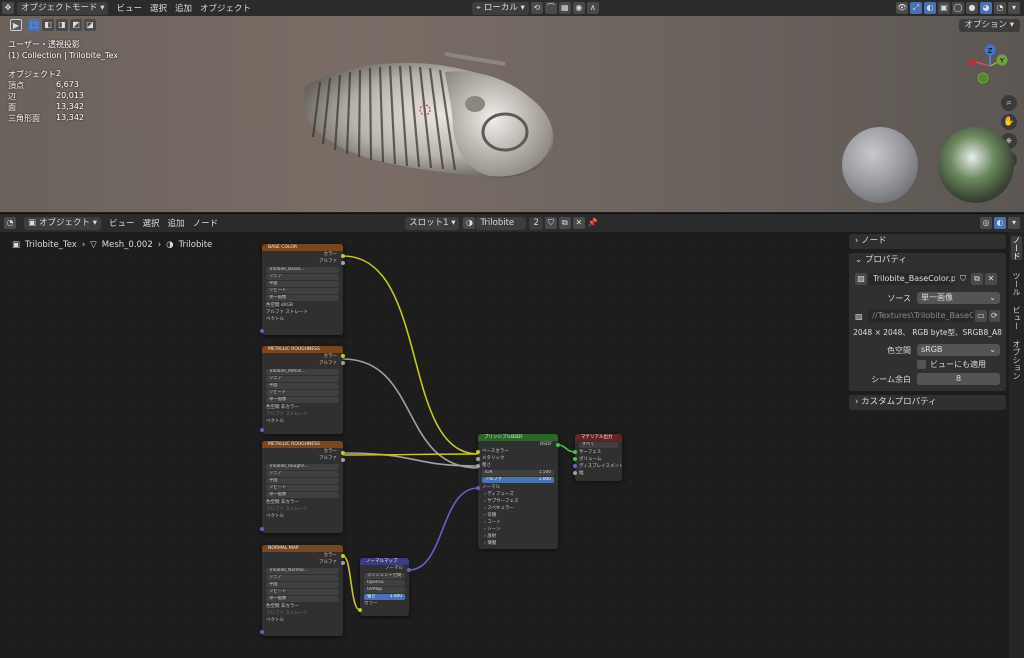 The height and width of the screenshot is (658, 1024). I want to click on snap-icon: ◐, so click(1000, 223).